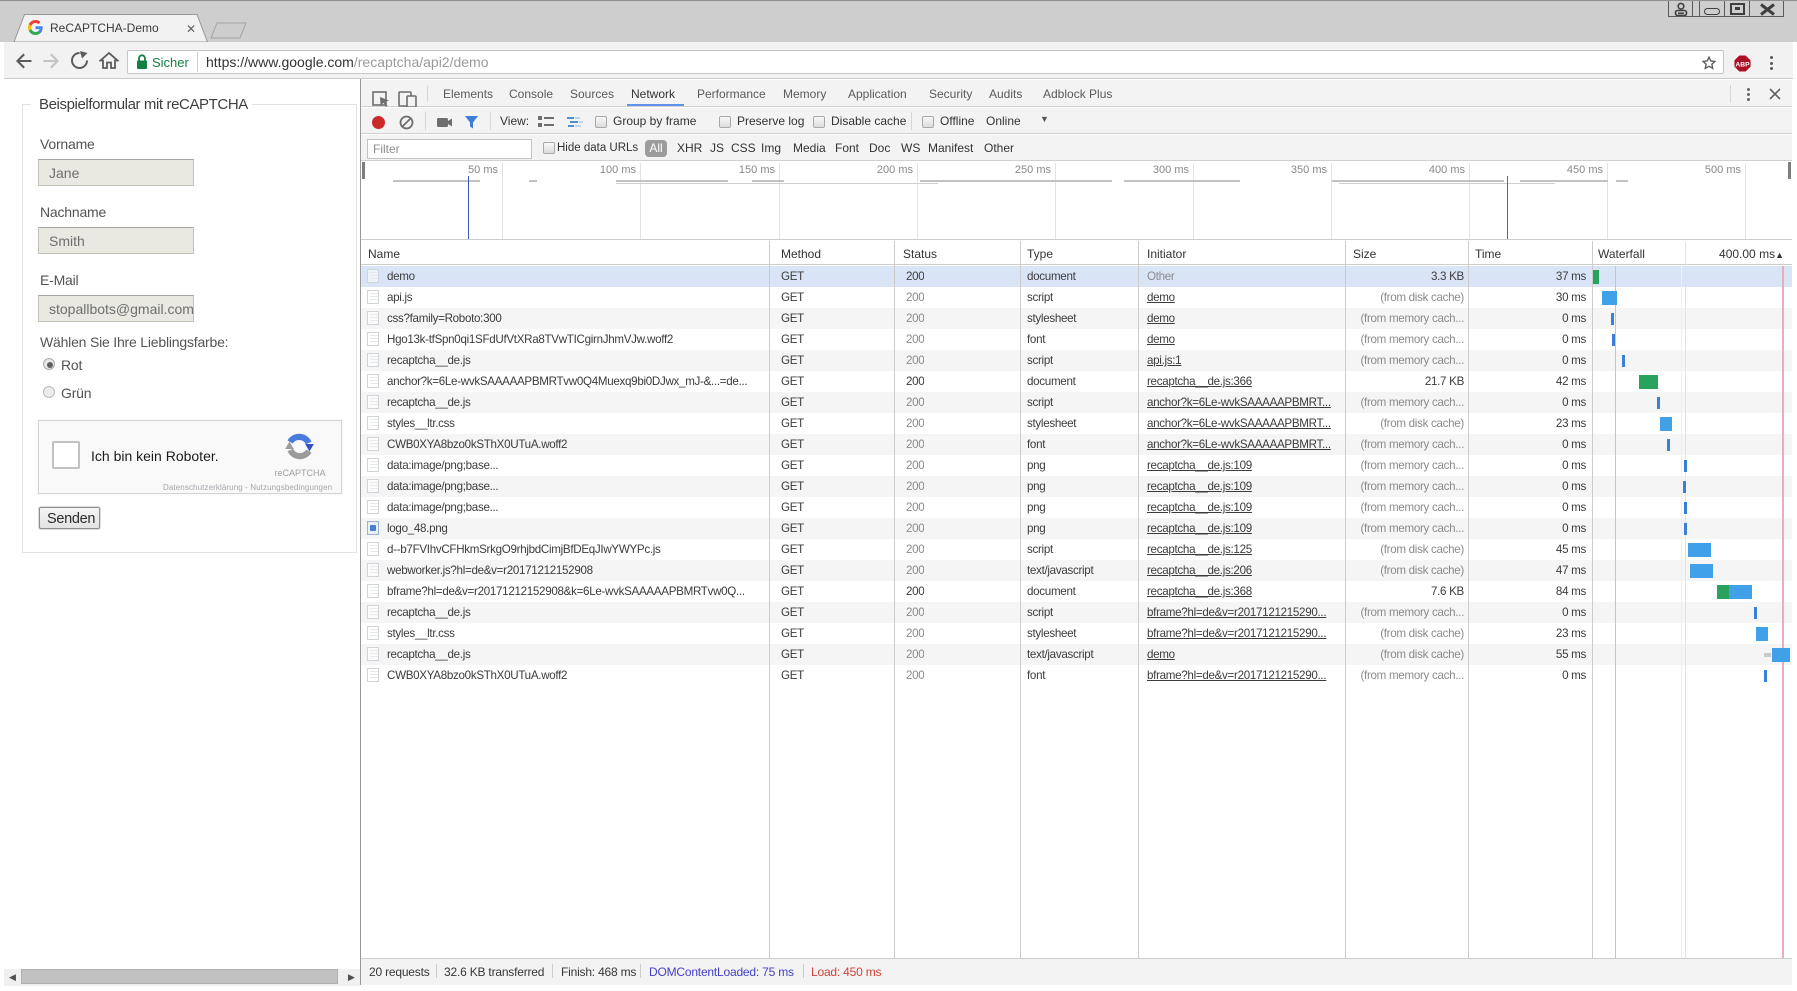  Describe the element at coordinates (1742, 64) in the screenshot. I see `svg-text: ABP` at that location.